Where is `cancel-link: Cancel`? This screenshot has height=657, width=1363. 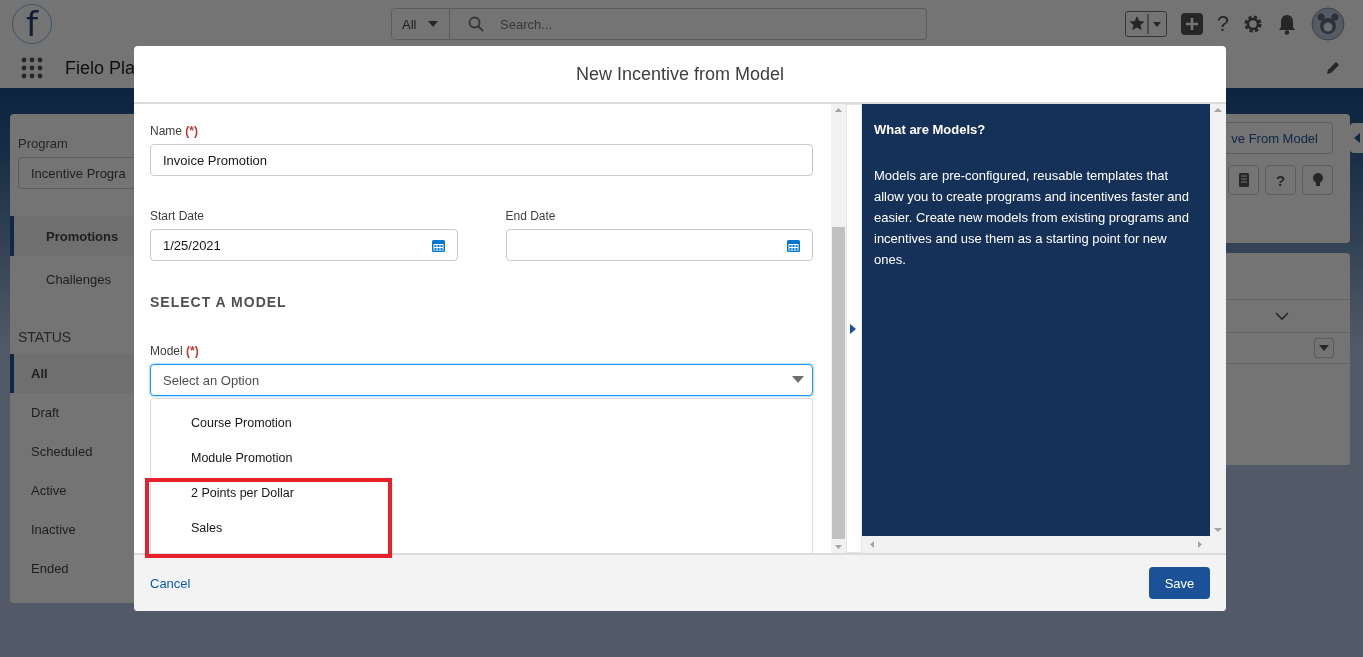 cancel-link: Cancel is located at coordinates (170, 583).